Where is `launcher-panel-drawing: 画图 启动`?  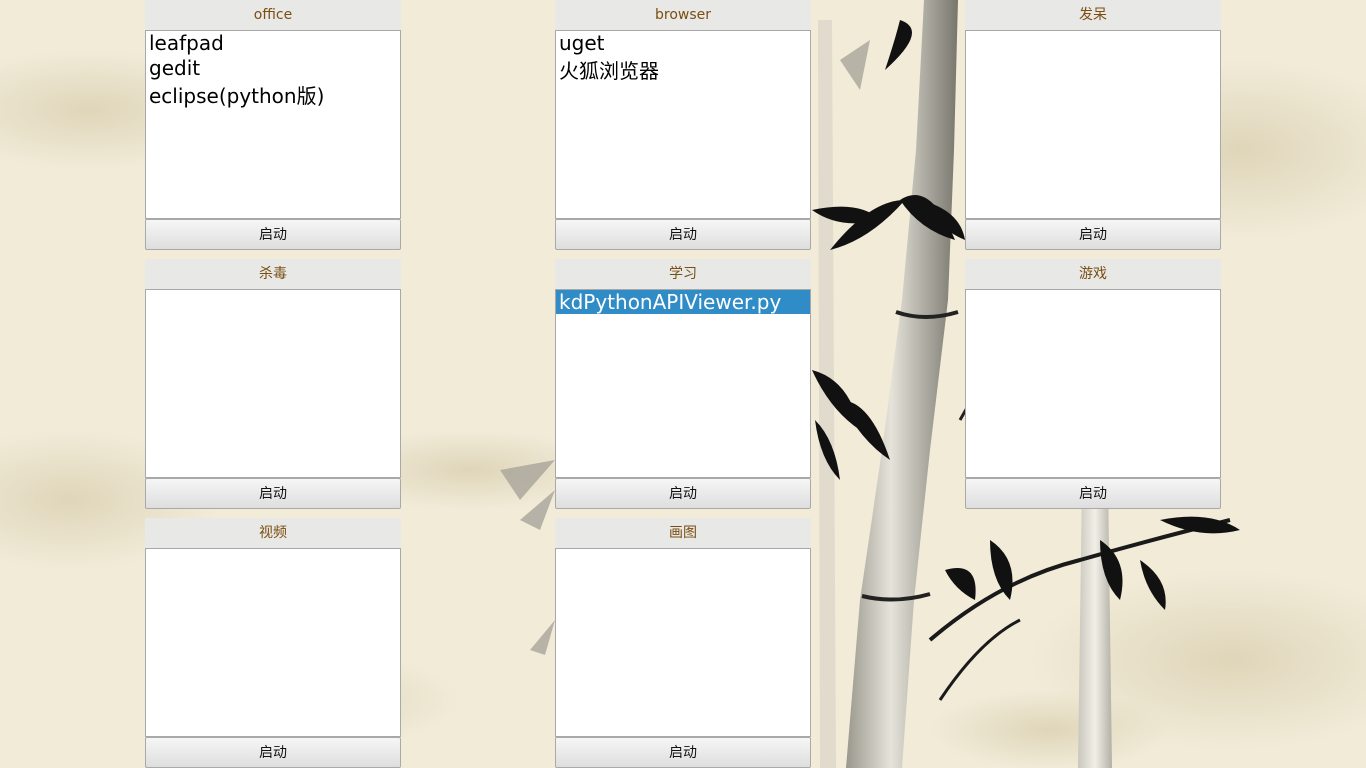 launcher-panel-drawing: 画图 启动 is located at coordinates (683, 643).